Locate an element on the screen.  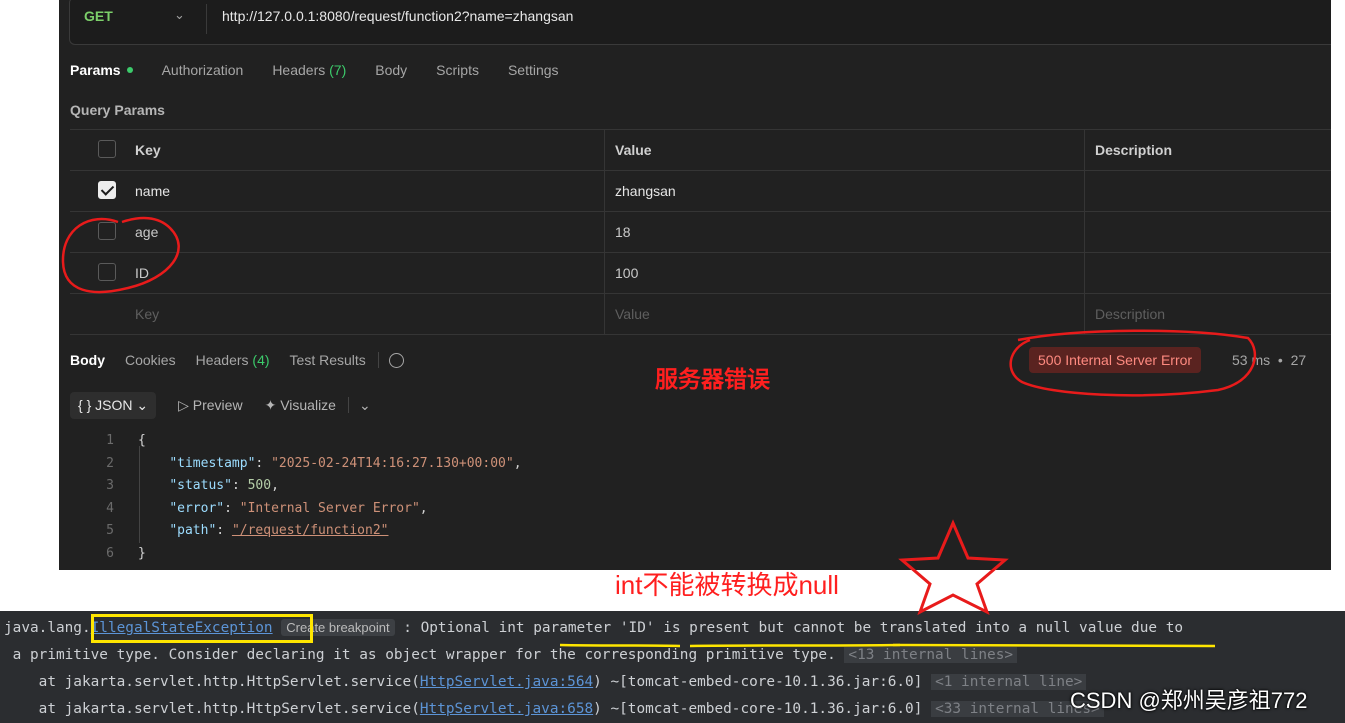
new-description-input: Description is located at coordinates (1213, 314).